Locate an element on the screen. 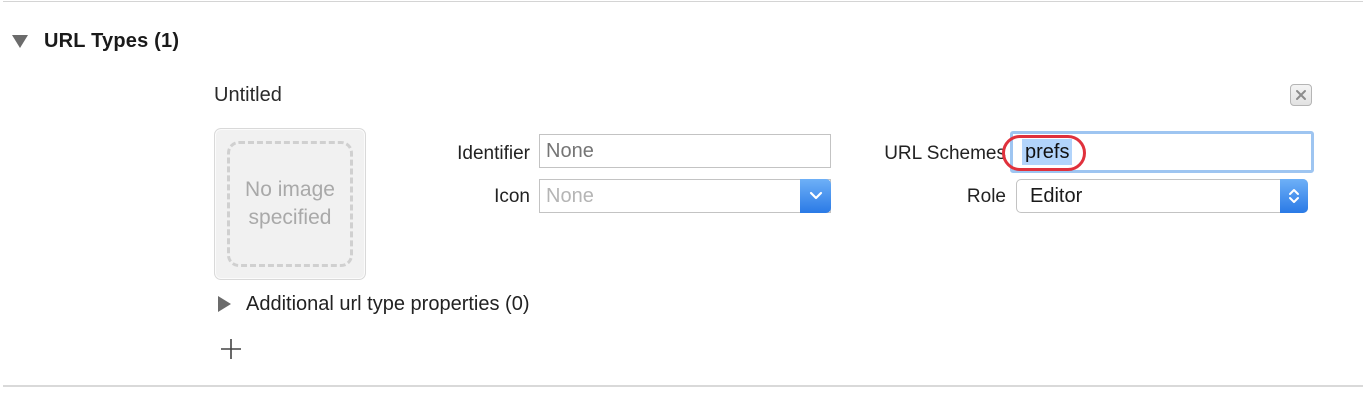 The width and height of the screenshot is (1366, 408). icon-combo-box: None is located at coordinates (685, 196).